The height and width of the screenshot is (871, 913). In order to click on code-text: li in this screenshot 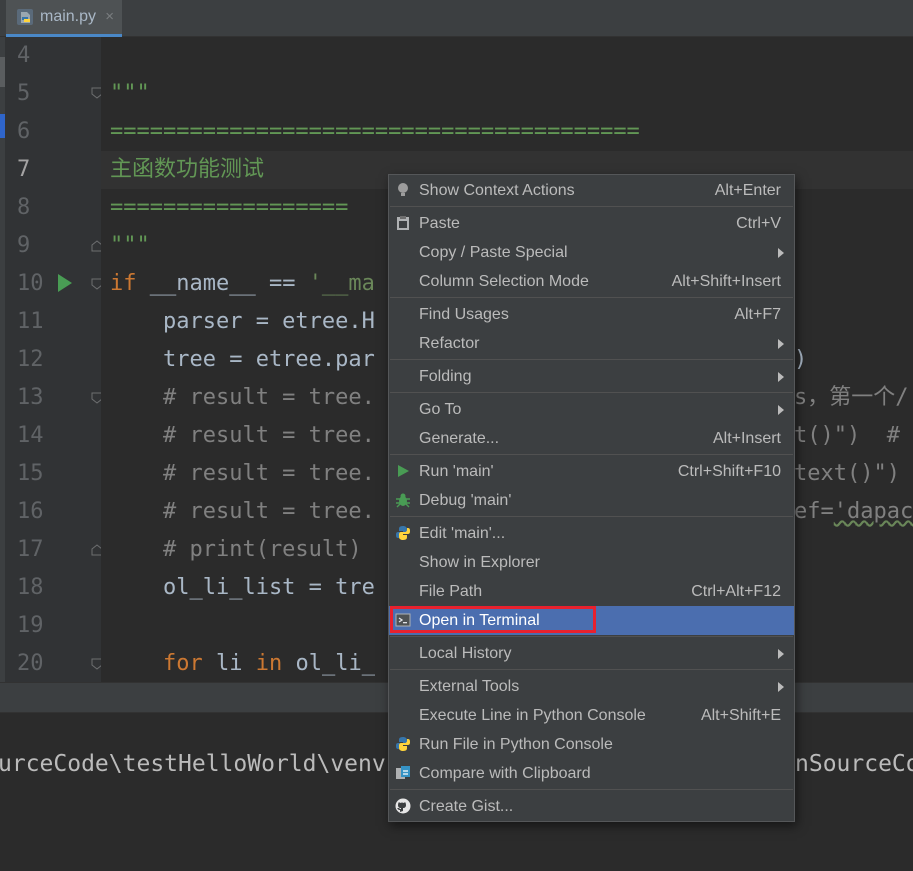, I will do `click(229, 663)`.